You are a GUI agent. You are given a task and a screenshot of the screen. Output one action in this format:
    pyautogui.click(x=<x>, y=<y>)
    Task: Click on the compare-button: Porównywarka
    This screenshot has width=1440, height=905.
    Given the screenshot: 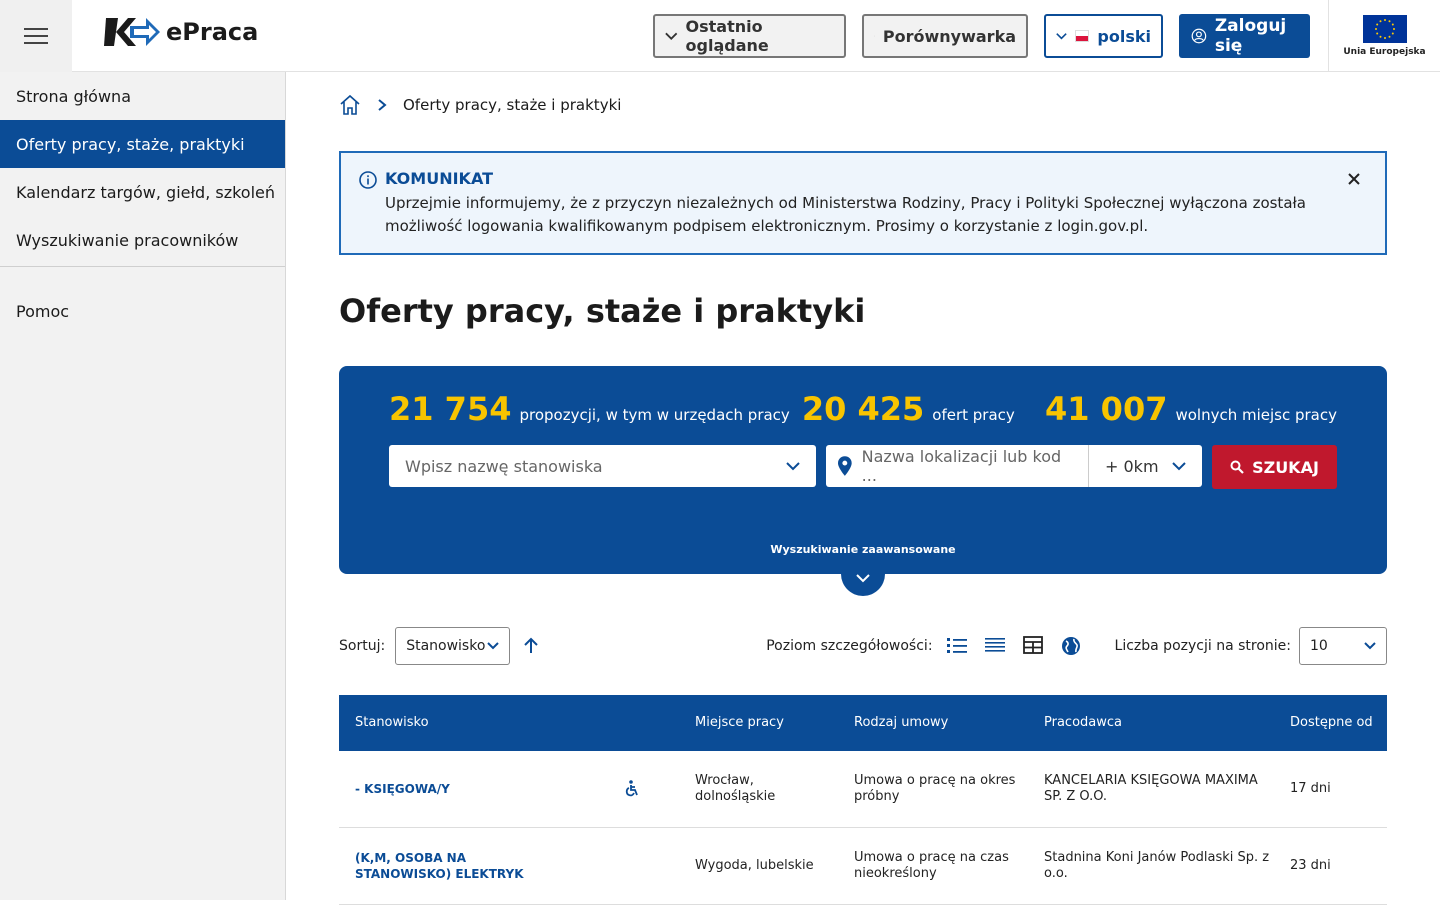 What is the action you would take?
    pyautogui.click(x=945, y=36)
    